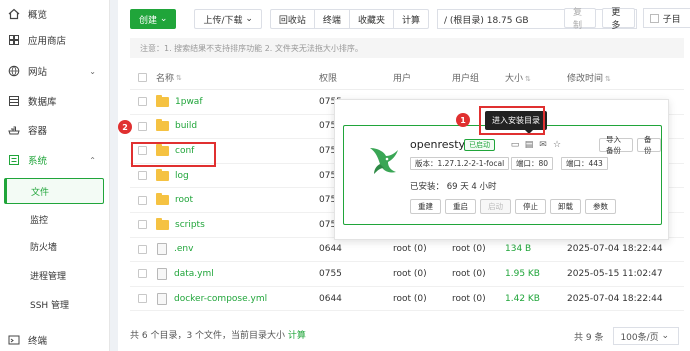  What do you see at coordinates (460, 206) in the screenshot?
I see `restart-button: 重启` at bounding box center [460, 206].